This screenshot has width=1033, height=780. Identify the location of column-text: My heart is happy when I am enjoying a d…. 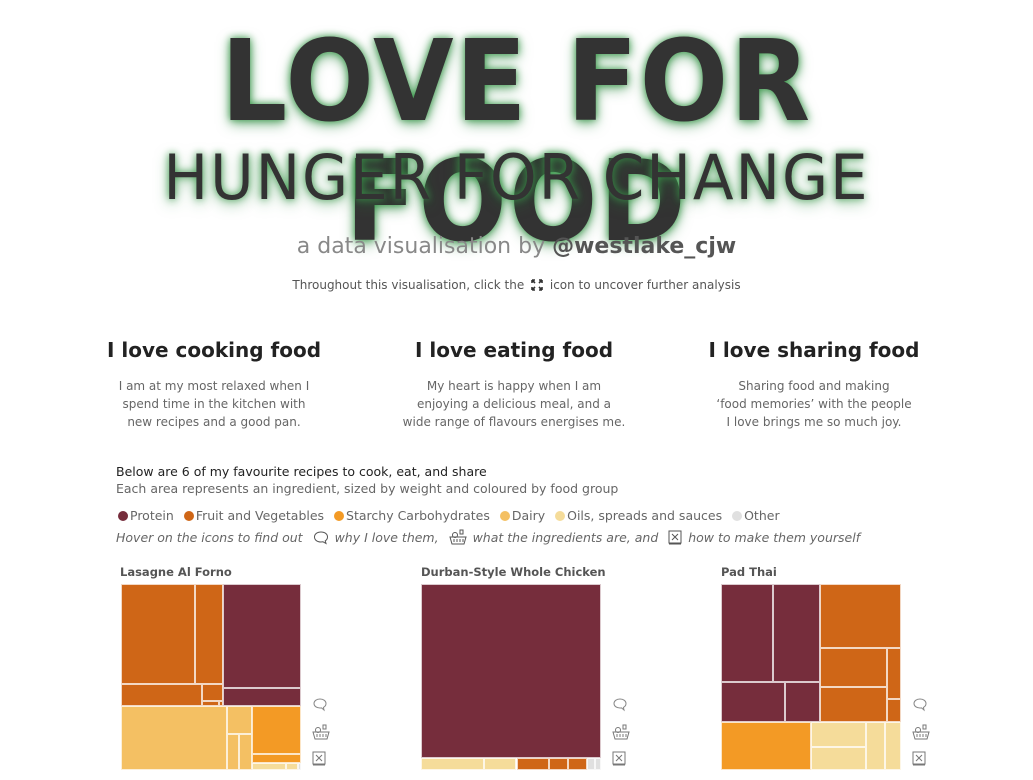
(514, 404).